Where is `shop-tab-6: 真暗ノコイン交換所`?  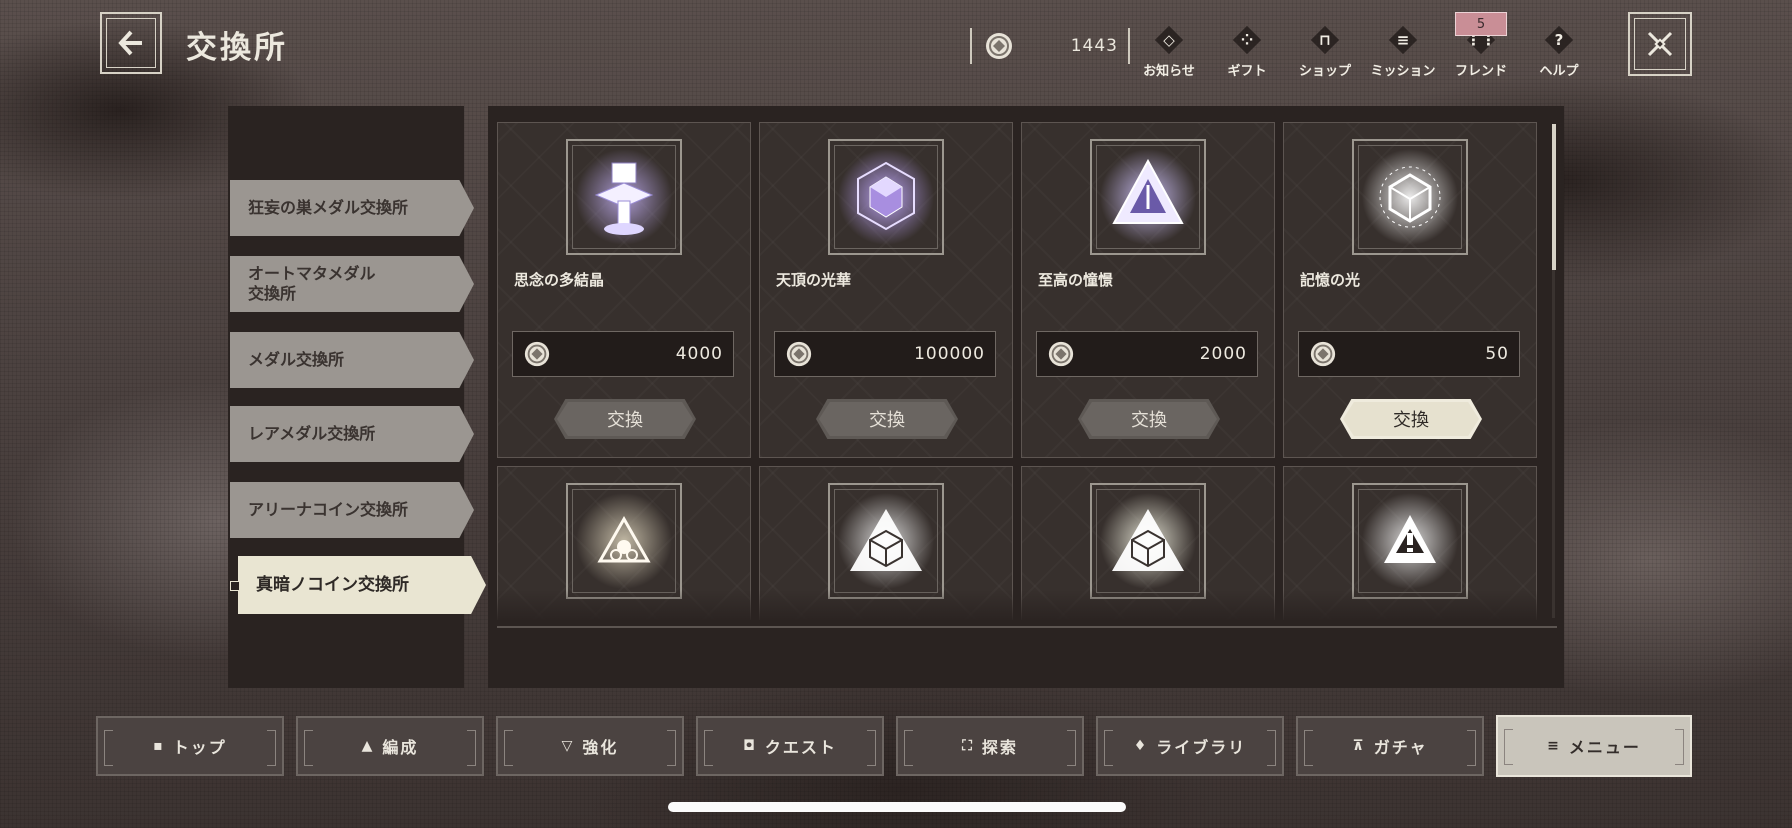
shop-tab-6: 真暗ノコイン交換所 is located at coordinates (362, 585).